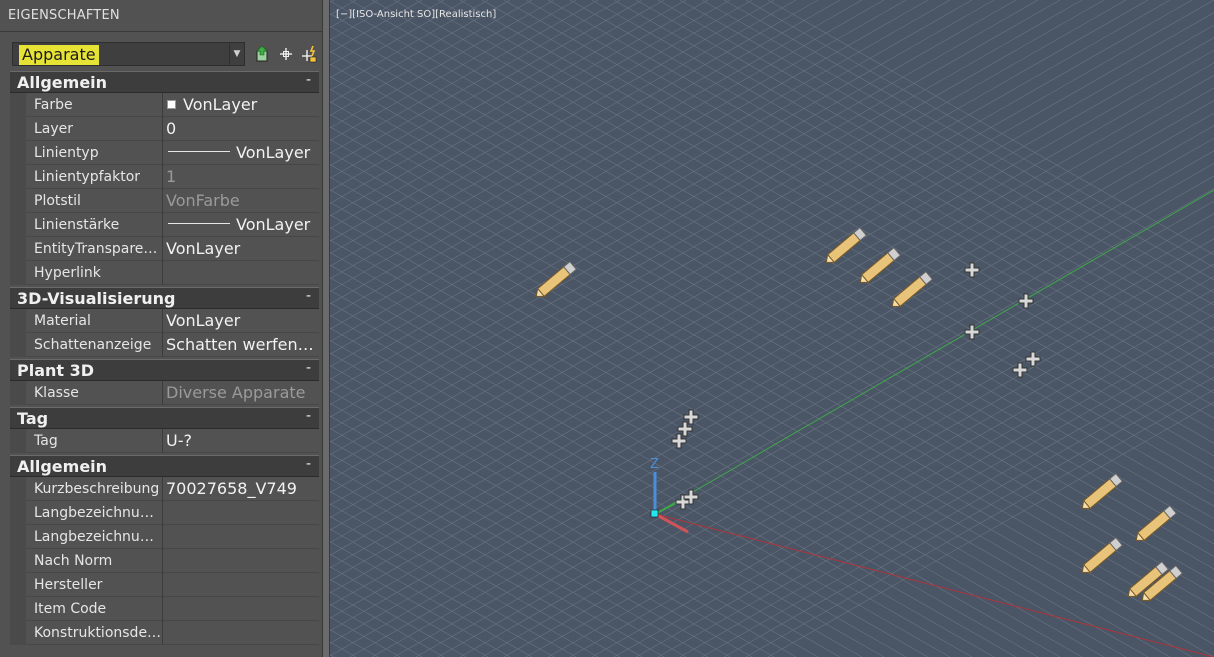 This screenshot has height=657, width=1214. Describe the element at coordinates (68, 585) in the screenshot. I see `property-label: Hersteller` at that location.